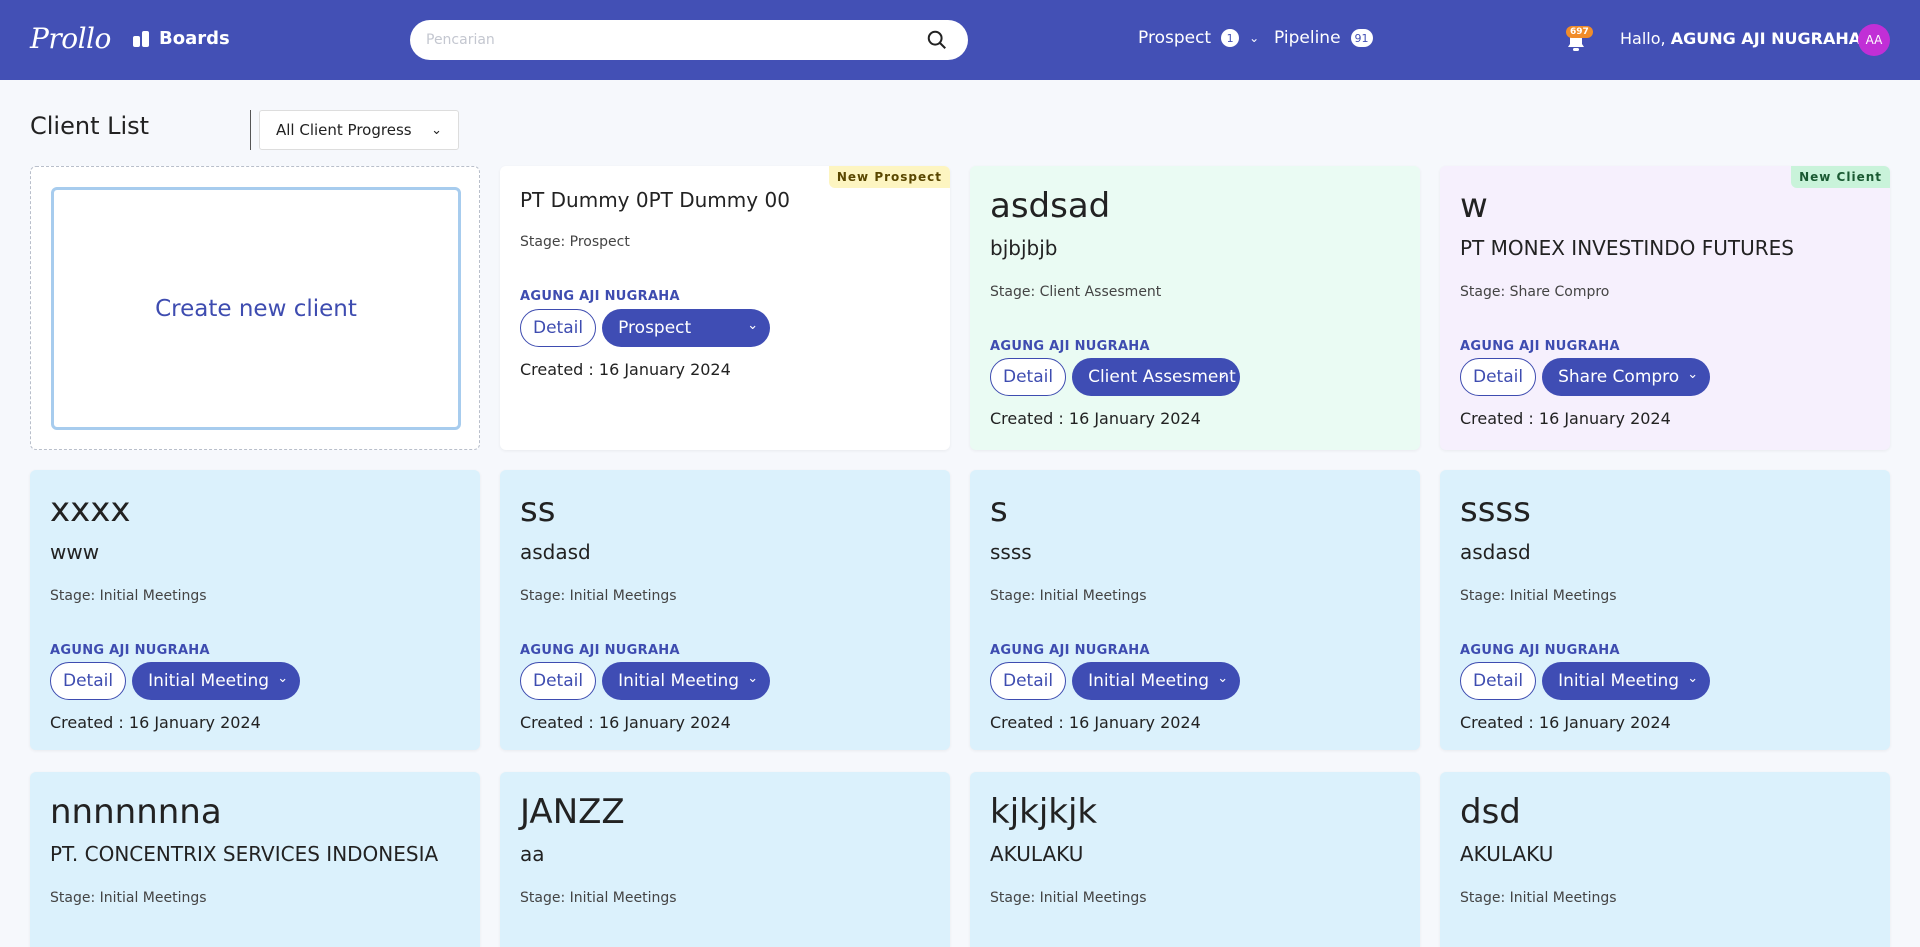 The height and width of the screenshot is (947, 1920). Describe the element at coordinates (1490, 812) in the screenshot. I see `client-title: dsd` at that location.